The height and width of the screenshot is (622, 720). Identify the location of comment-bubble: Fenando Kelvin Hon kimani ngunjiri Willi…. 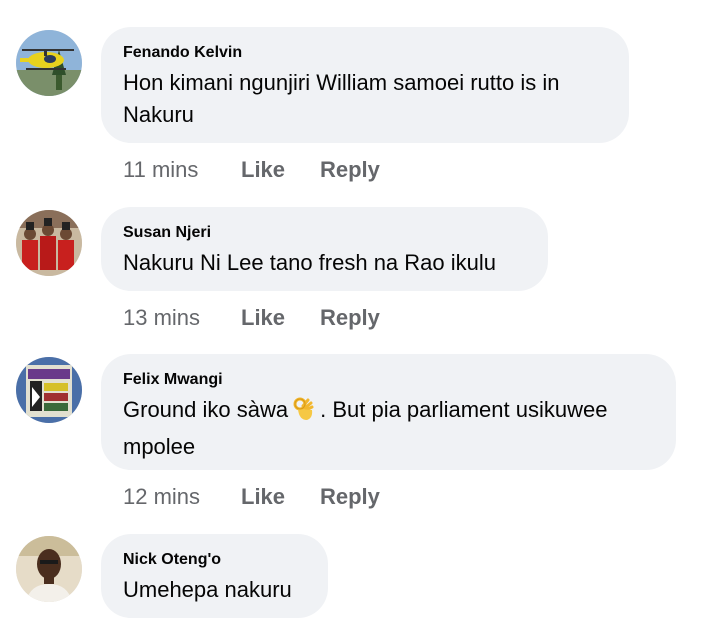
(365, 85).